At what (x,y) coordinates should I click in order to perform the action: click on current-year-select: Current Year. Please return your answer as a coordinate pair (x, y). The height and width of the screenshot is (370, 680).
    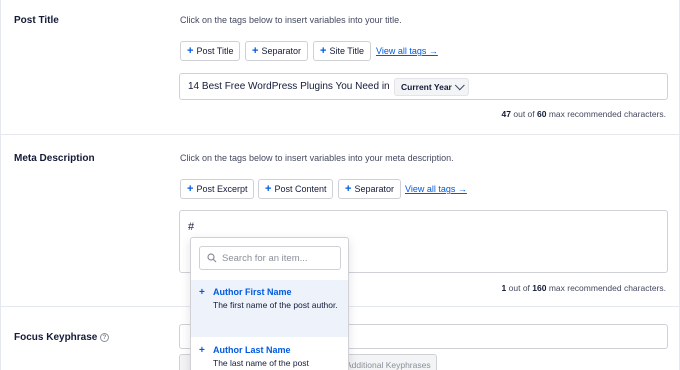
    Looking at the image, I should click on (431, 87).